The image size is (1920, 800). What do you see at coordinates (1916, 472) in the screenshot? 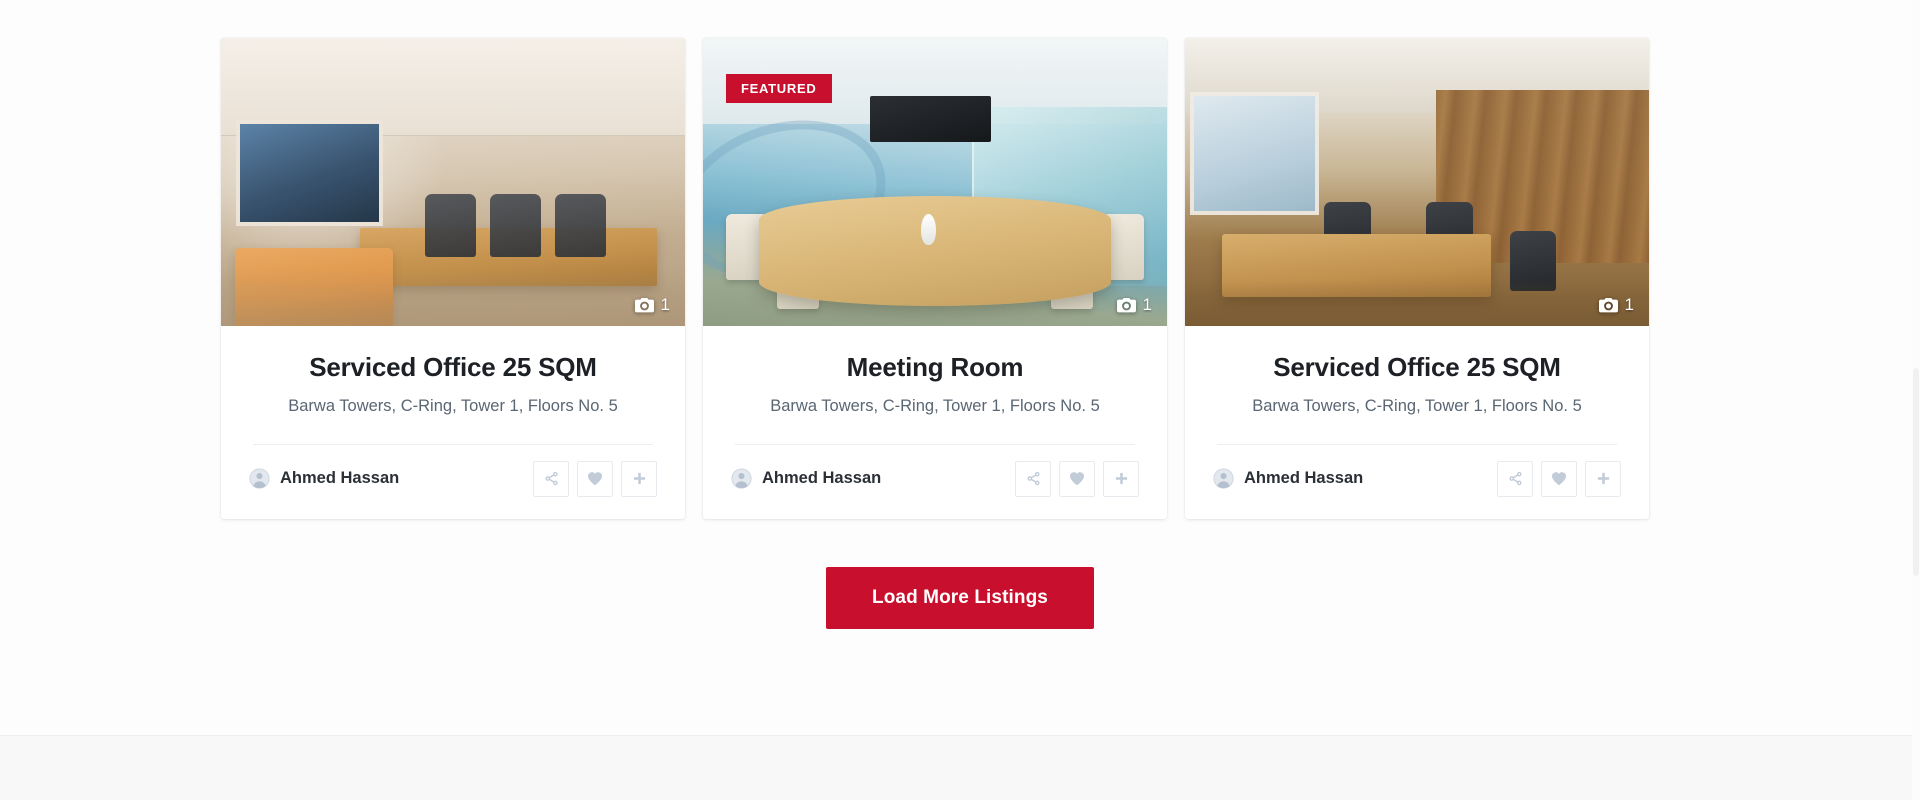
I see `scrollbar-thumb` at bounding box center [1916, 472].